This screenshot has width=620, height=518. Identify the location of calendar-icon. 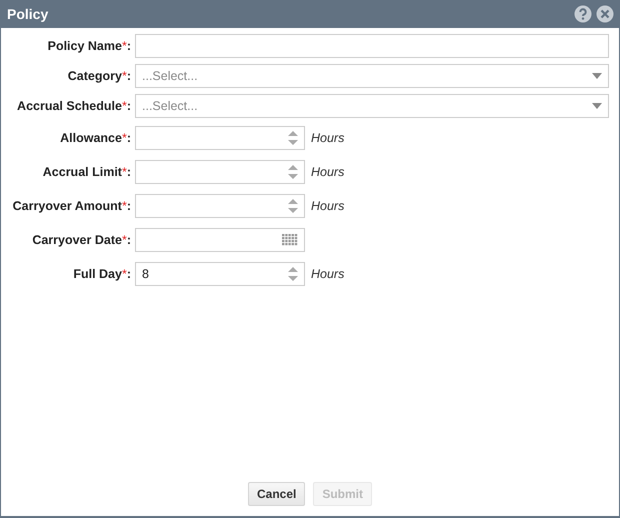
(290, 240).